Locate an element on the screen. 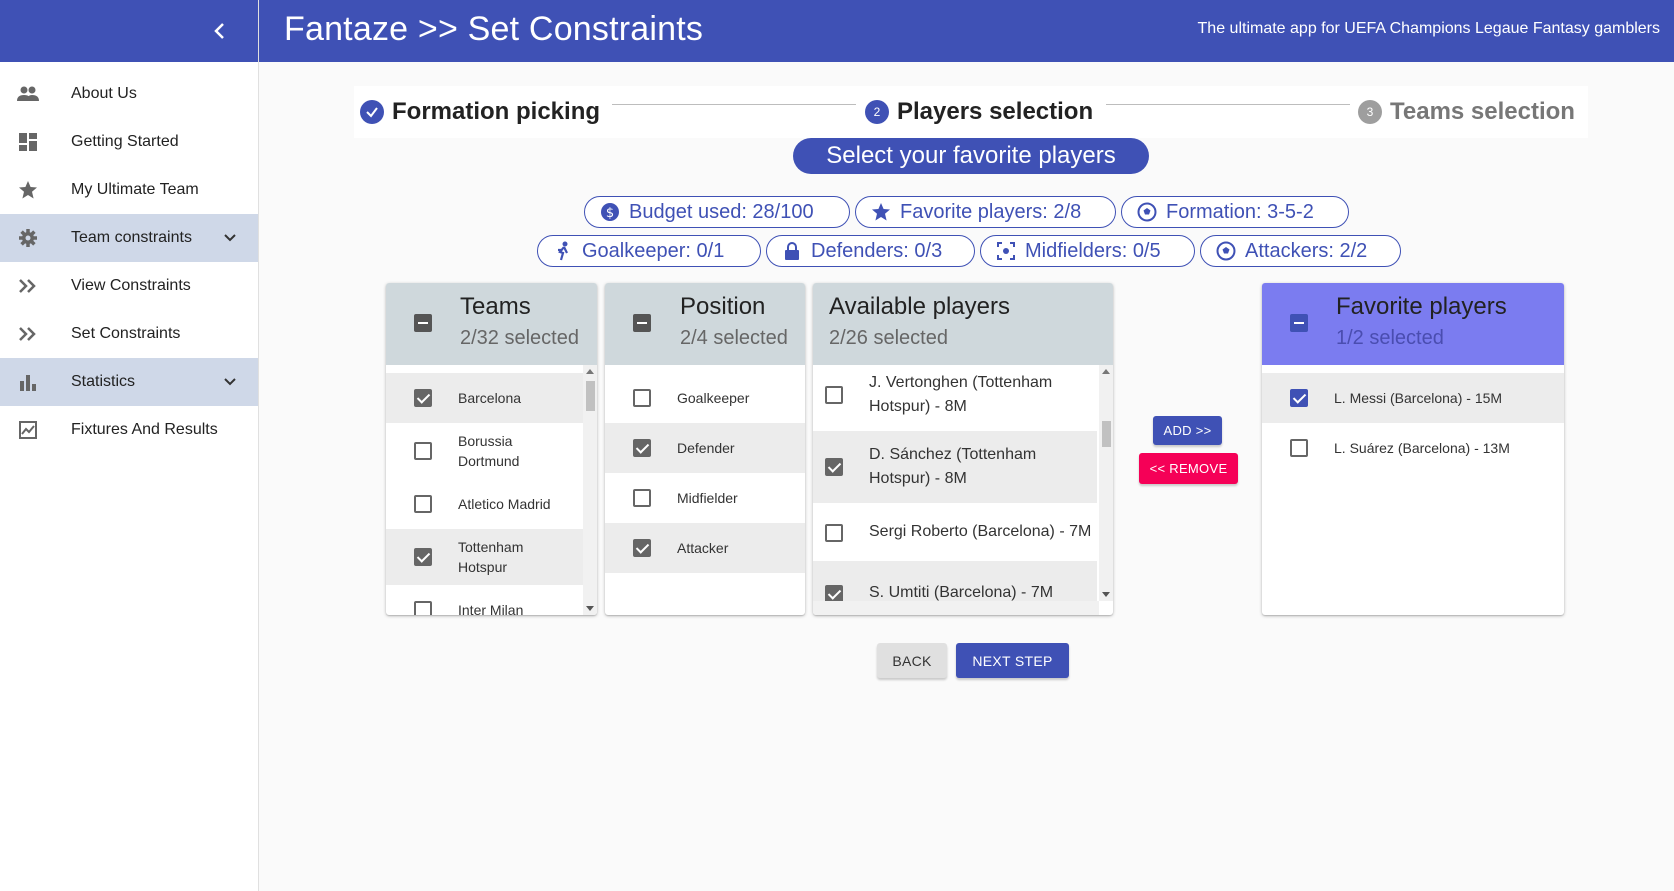 Image resolution: width=1674 pixels, height=891 pixels. sidebar-item-about-us: About Us is located at coordinates (129, 94).